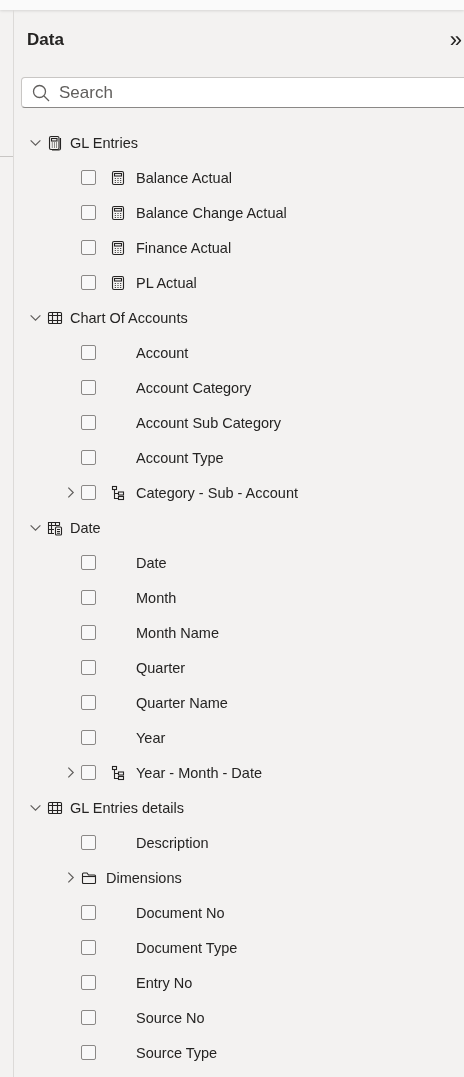 This screenshot has width=464, height=1077. What do you see at coordinates (45, 40) in the screenshot?
I see `pane-title: Data` at bounding box center [45, 40].